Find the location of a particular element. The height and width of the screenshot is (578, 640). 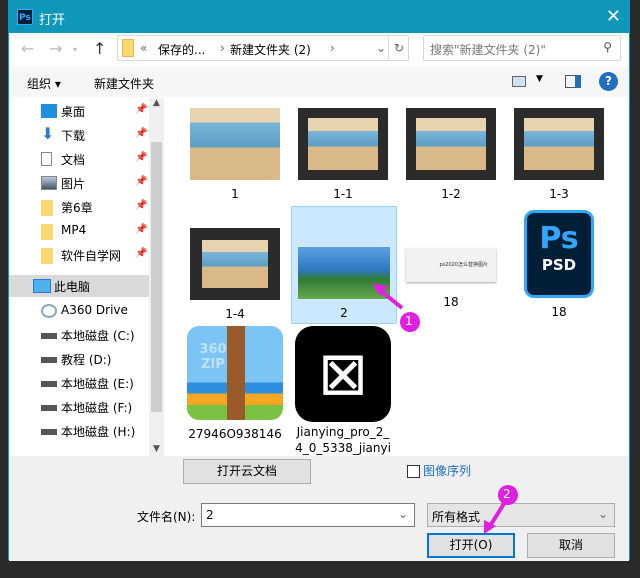

annotation-overlay is located at coordinates (445, 408).